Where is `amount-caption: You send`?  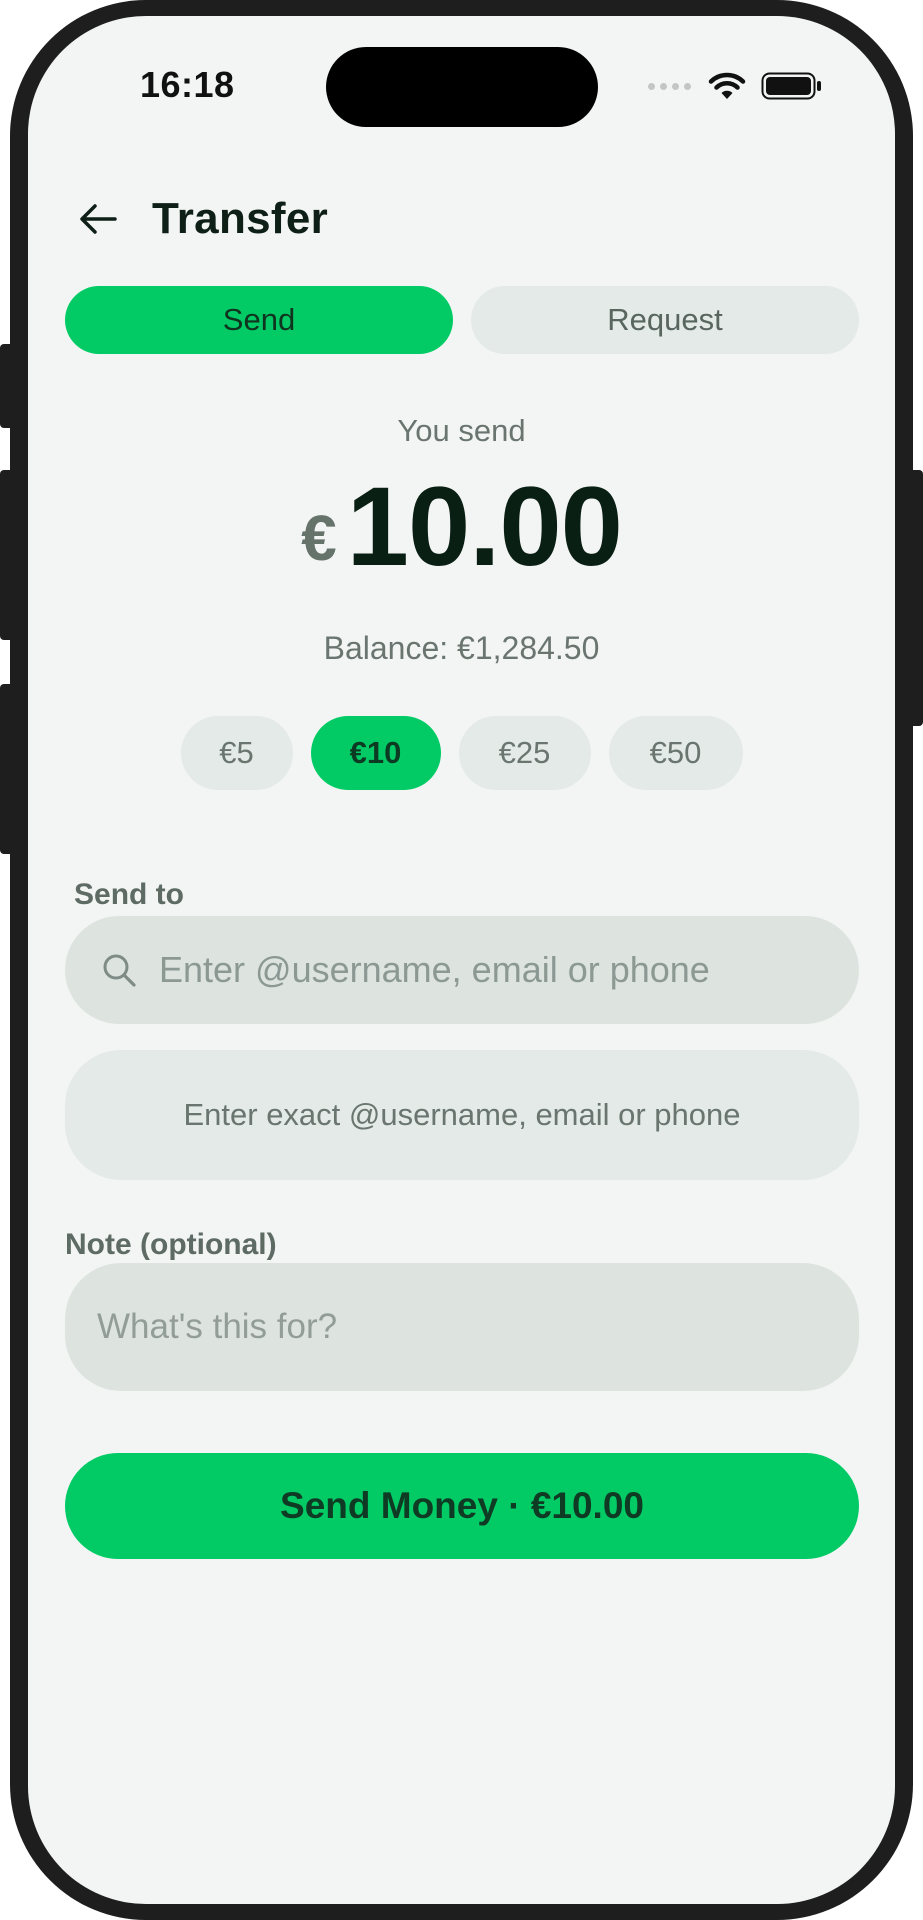 amount-caption: You send is located at coordinates (461, 430).